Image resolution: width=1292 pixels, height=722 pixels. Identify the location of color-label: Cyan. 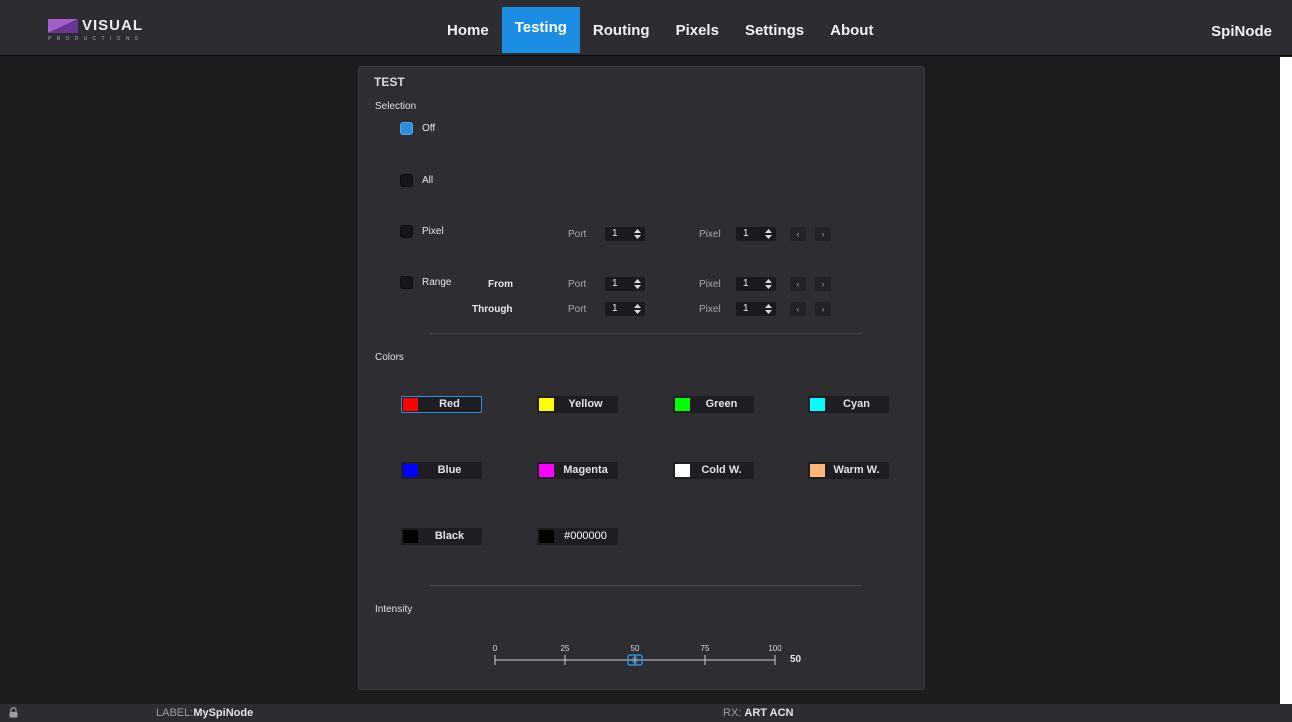
(856, 404).